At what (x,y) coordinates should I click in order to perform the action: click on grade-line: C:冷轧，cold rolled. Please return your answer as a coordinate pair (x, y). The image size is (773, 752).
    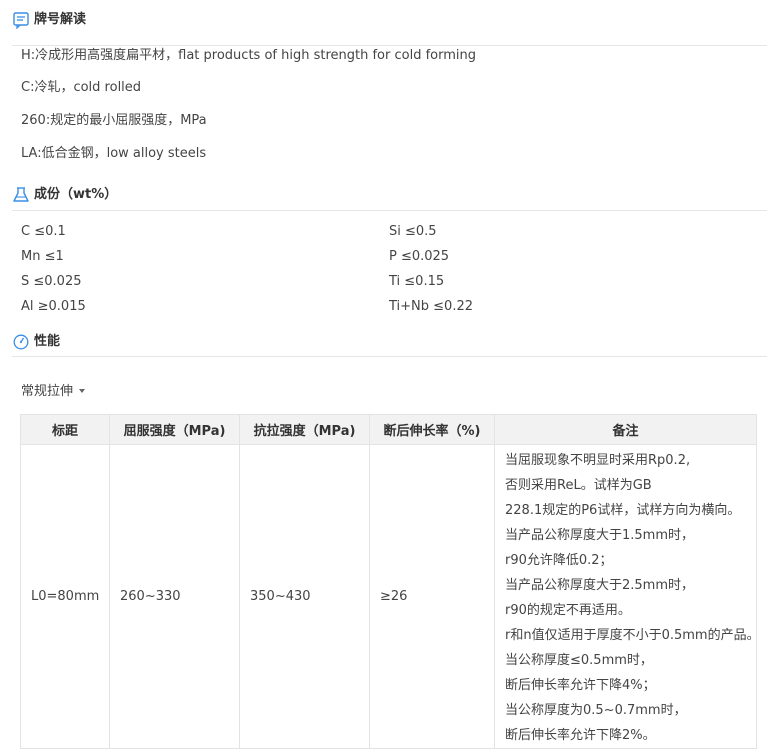
    Looking at the image, I should click on (81, 87).